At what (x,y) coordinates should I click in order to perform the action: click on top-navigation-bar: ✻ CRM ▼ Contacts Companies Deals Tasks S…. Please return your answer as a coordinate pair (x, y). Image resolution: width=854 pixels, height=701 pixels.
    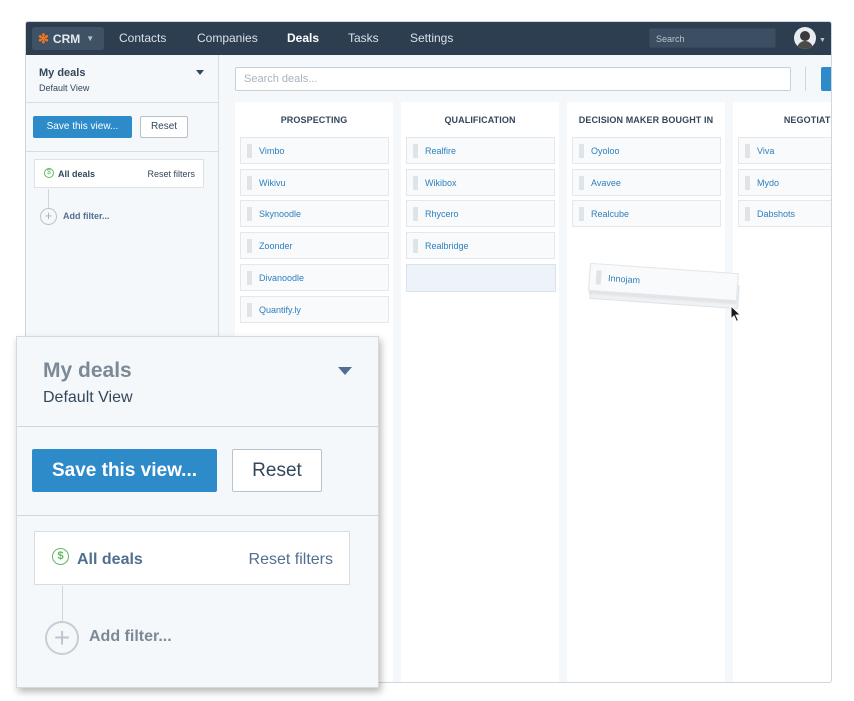
    Looking at the image, I should click on (428, 38).